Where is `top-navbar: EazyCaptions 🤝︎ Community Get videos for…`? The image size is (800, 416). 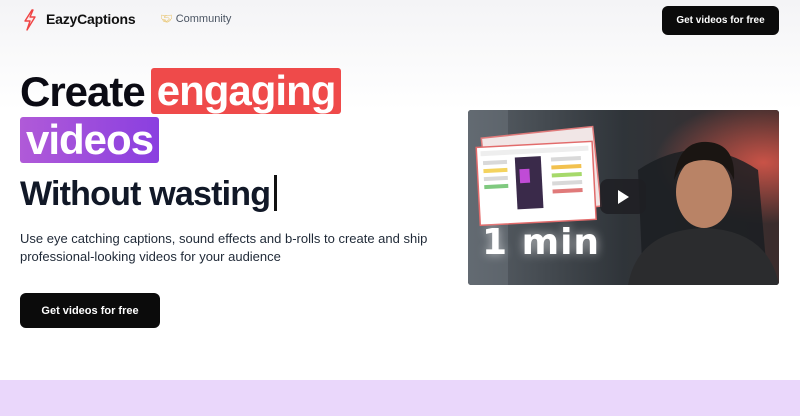
top-navbar: EazyCaptions 🤝︎ Community Get videos for… is located at coordinates (400, 20).